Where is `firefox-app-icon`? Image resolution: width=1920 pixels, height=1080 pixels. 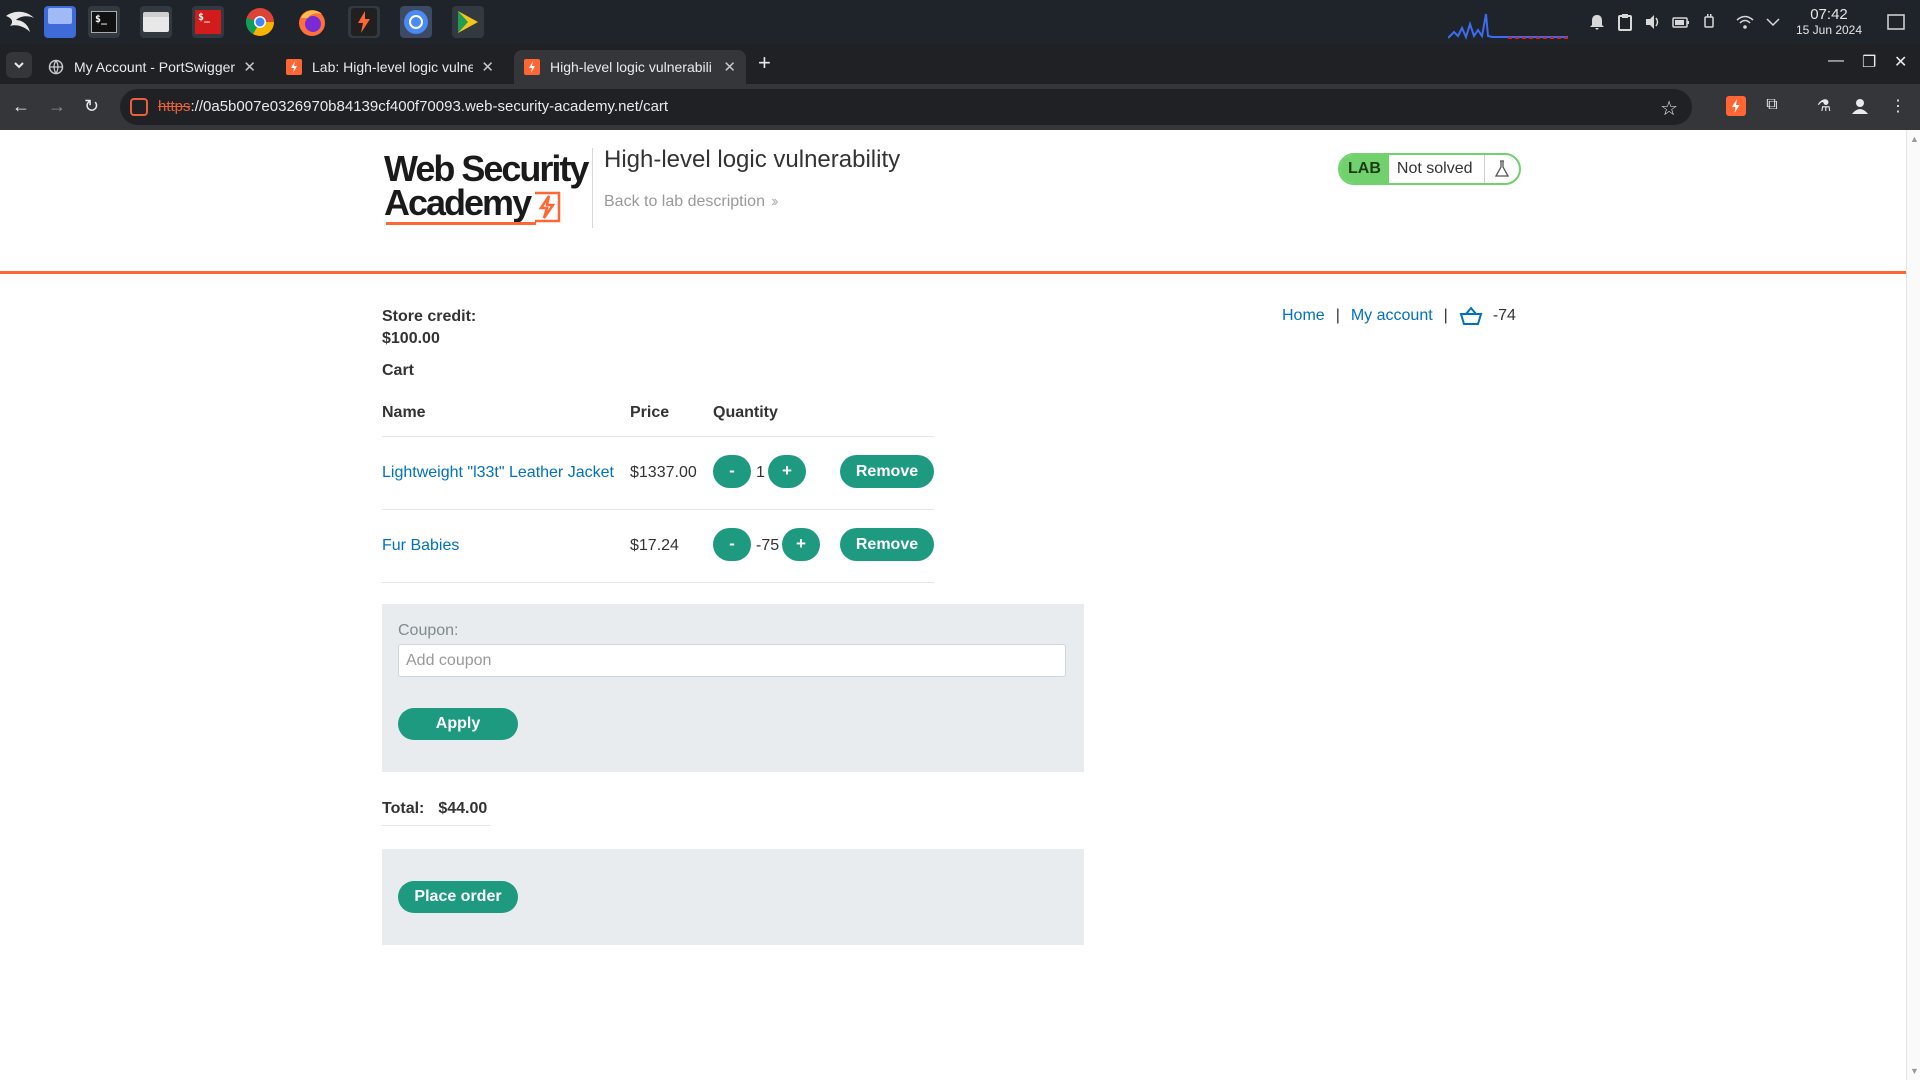
firefox-app-icon is located at coordinates (312, 22).